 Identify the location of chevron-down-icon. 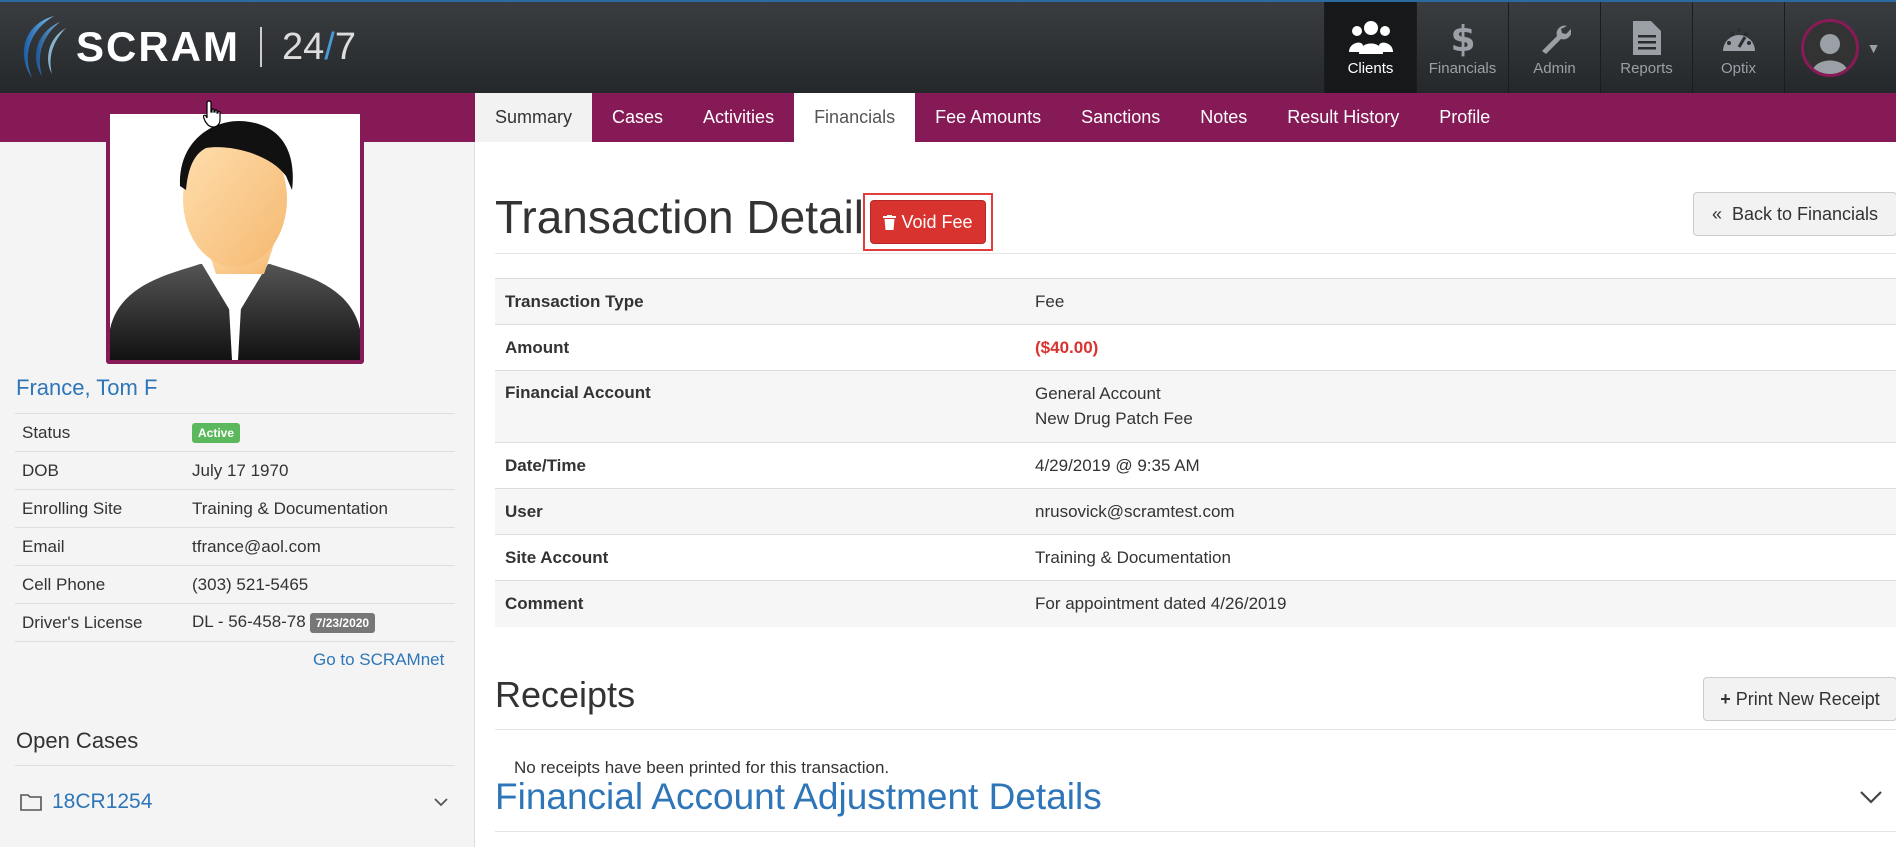
(1871, 797).